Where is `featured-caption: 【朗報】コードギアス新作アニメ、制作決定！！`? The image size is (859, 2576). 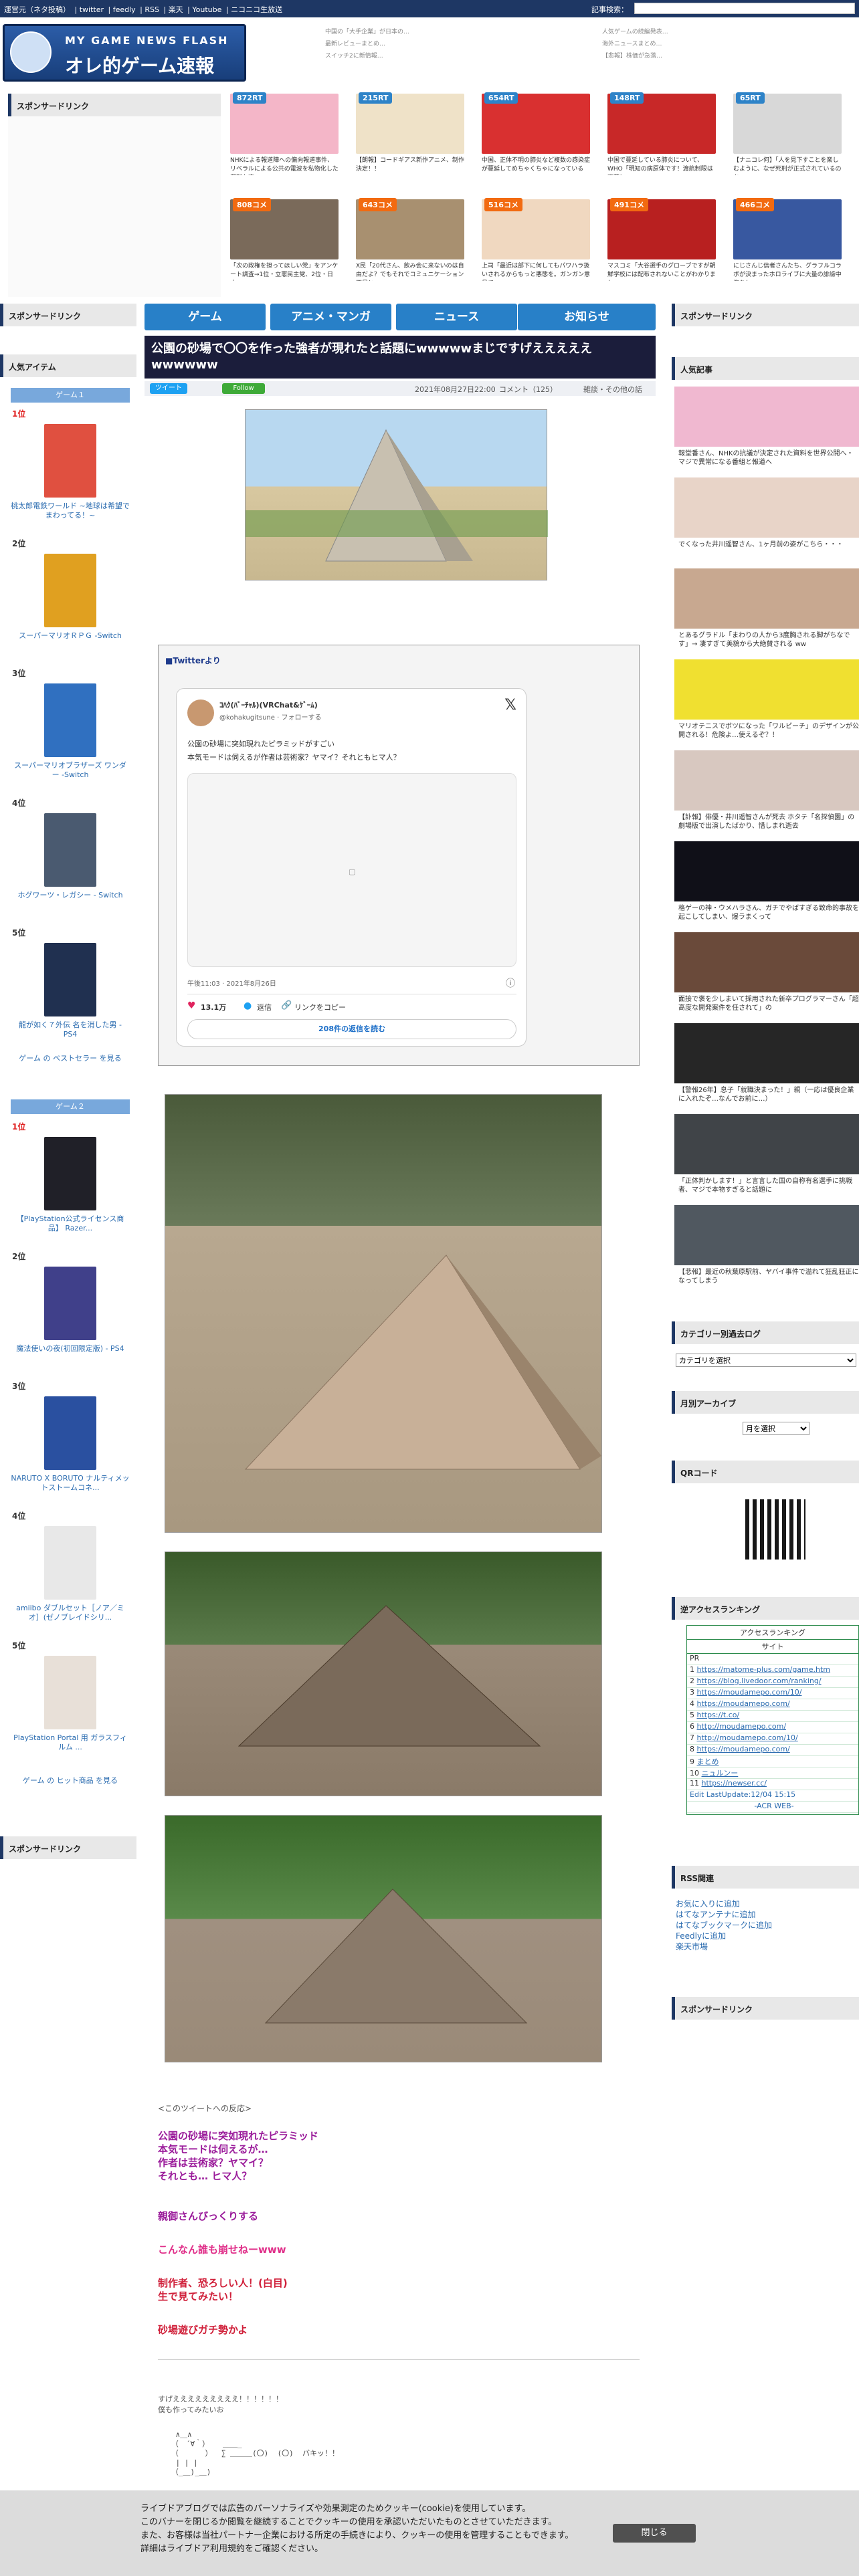
featured-caption: 【朗報】コードギアス新作アニメ、制作決定！！ is located at coordinates (410, 166).